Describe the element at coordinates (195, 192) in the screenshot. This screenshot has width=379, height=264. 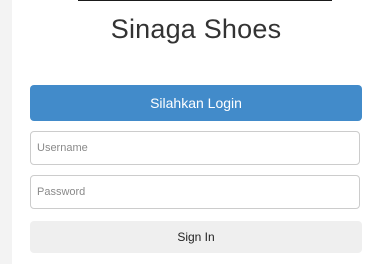
I see `password-input` at that location.